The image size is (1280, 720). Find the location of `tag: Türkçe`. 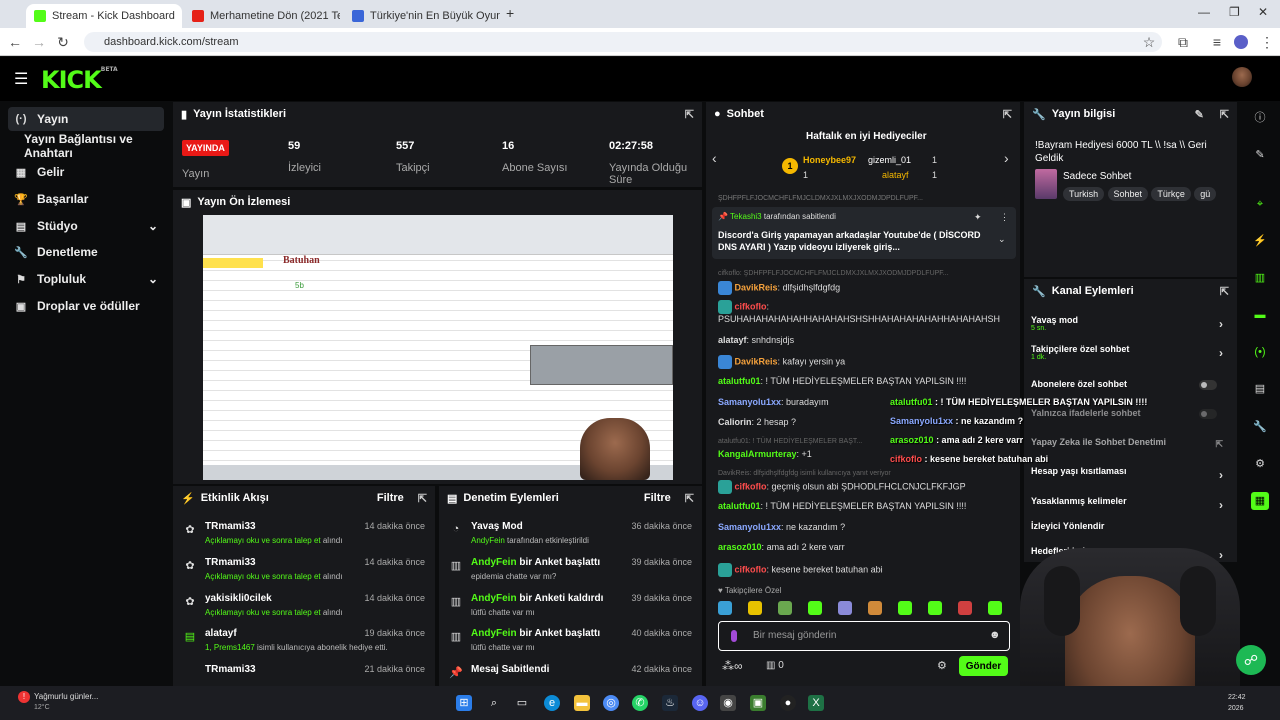

tag: Türkçe is located at coordinates (1171, 194).